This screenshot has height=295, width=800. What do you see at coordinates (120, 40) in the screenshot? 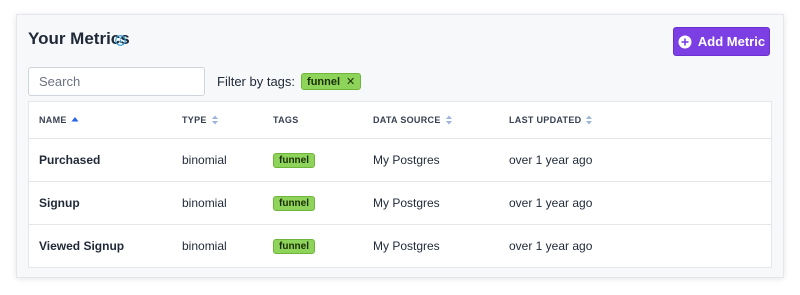
I see `info-icon` at bounding box center [120, 40].